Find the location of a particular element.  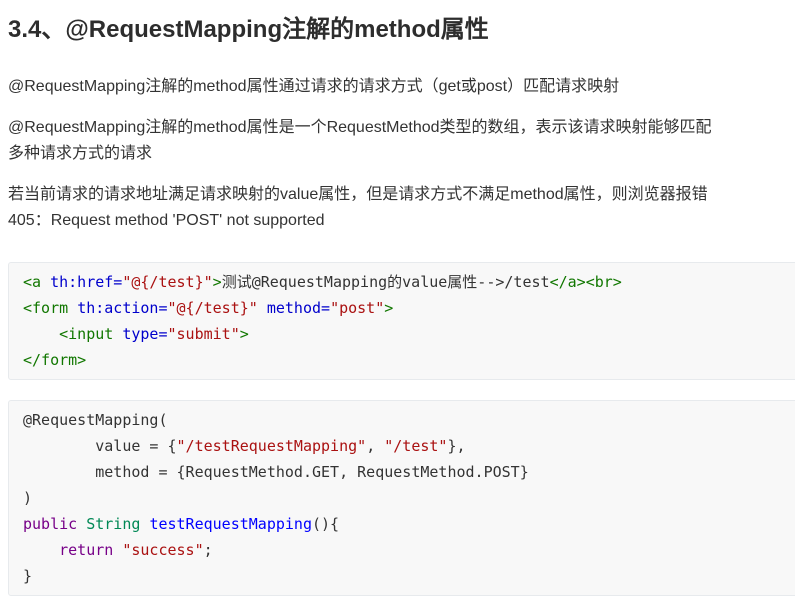

code-line: } is located at coordinates (409, 576).